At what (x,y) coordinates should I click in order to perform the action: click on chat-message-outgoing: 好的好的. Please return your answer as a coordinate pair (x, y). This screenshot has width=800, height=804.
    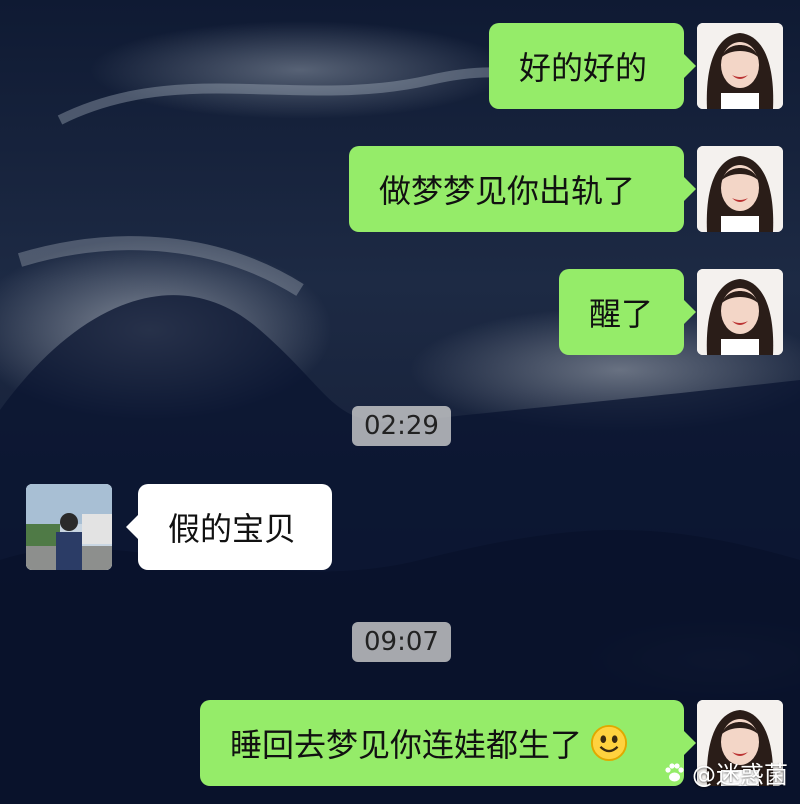
    Looking at the image, I should click on (592, 66).